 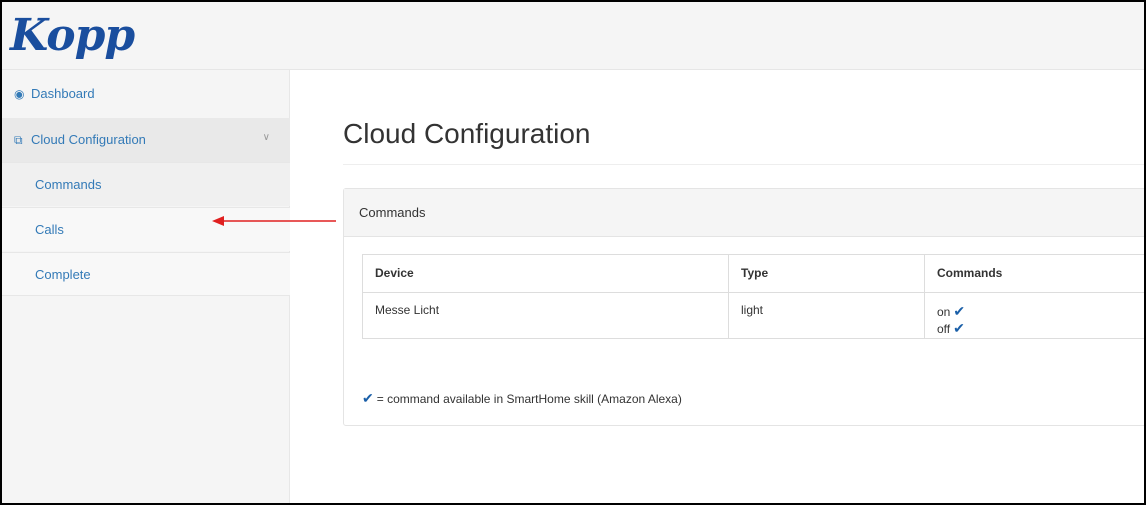 I want to click on column-header-device: Device, so click(x=545, y=273).